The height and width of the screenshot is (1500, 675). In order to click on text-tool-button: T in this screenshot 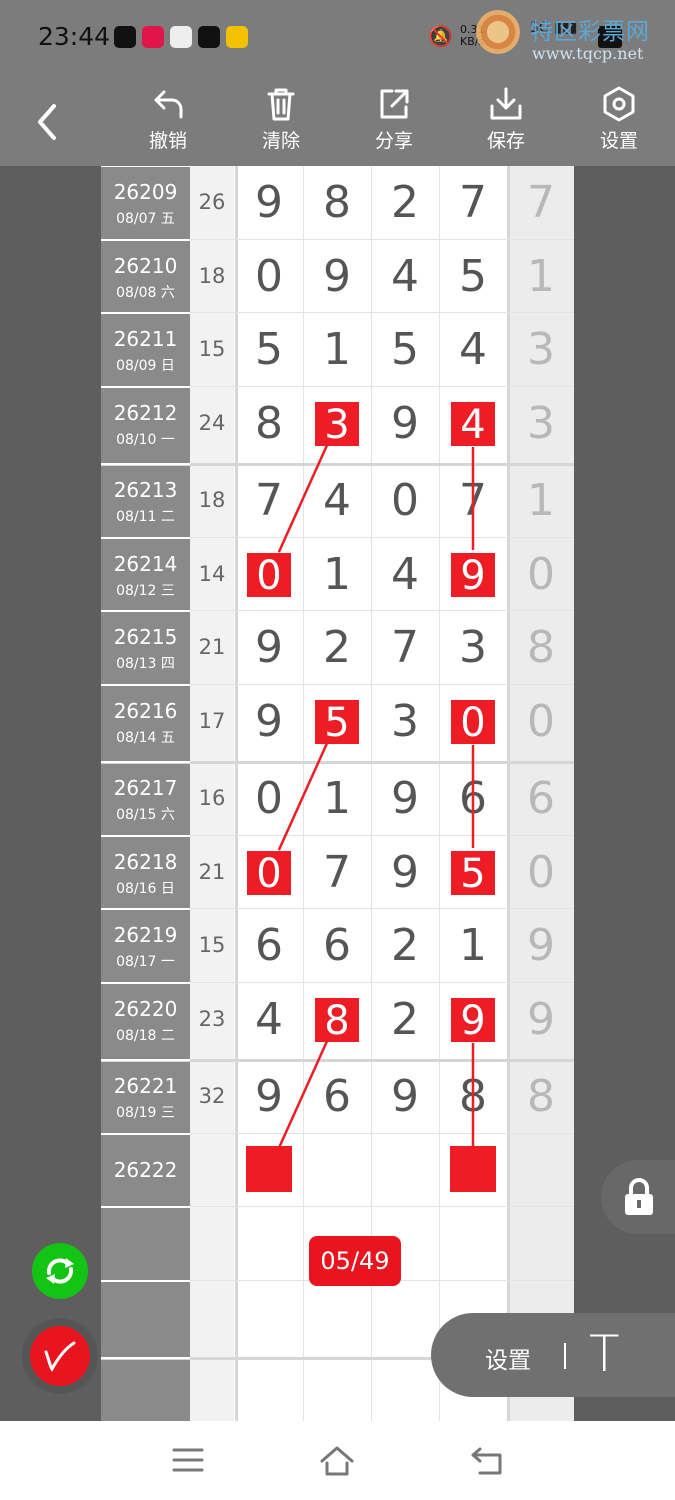, I will do `click(604, 1354)`.